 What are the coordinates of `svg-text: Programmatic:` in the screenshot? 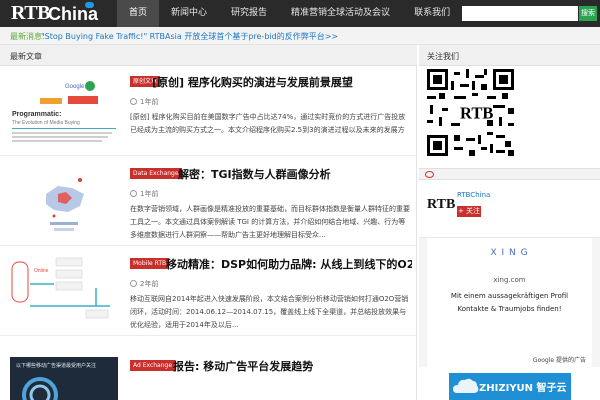 It's located at (36, 114).